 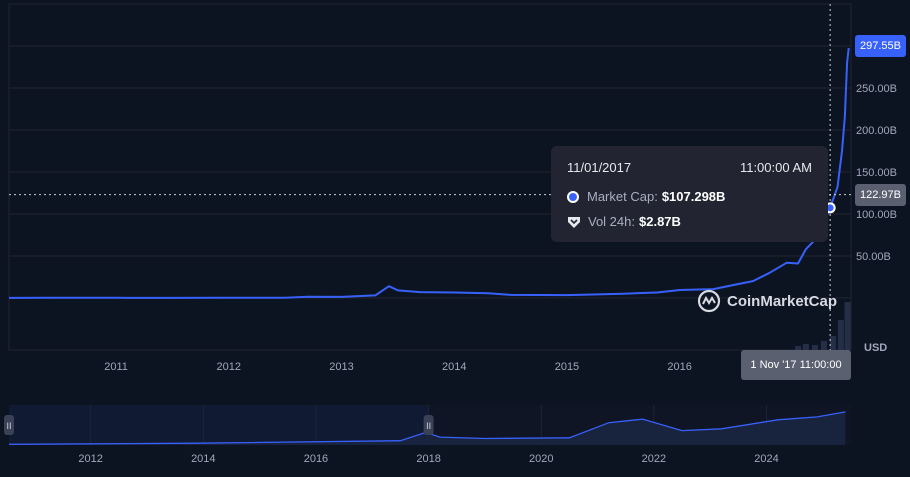 What do you see at coordinates (880, 195) in the screenshot?
I see `cursor-value-tag: 122.97B` at bounding box center [880, 195].